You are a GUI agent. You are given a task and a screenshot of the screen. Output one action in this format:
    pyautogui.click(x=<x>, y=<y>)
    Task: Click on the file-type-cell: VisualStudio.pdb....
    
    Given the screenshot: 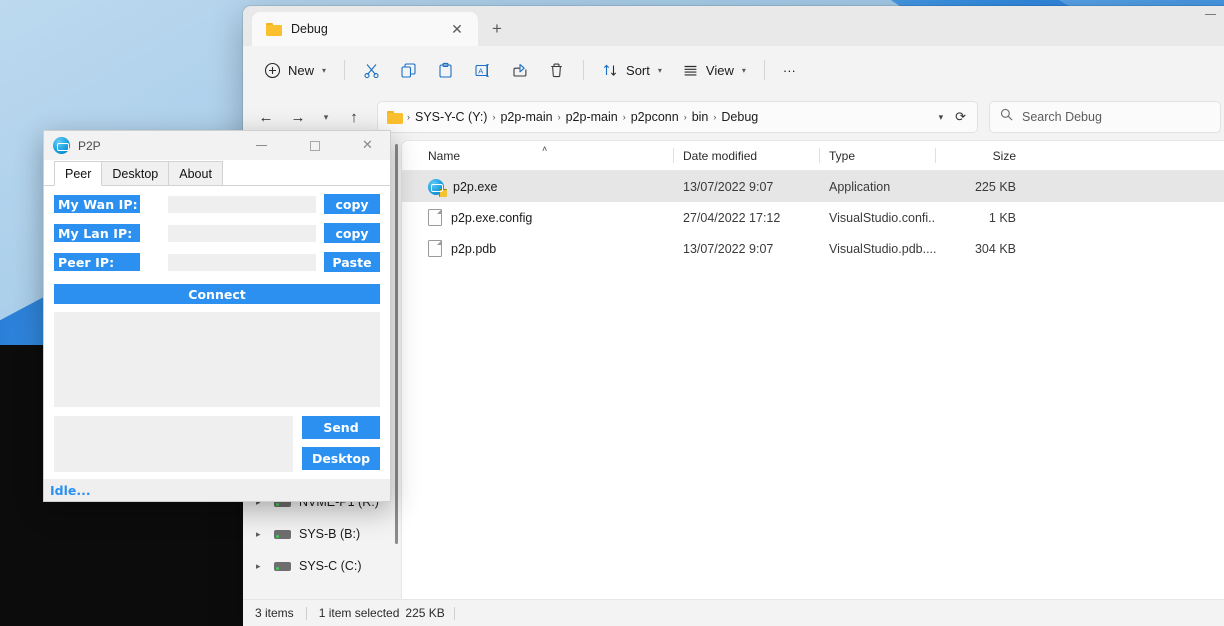 What is the action you would take?
    pyautogui.click(x=882, y=248)
    